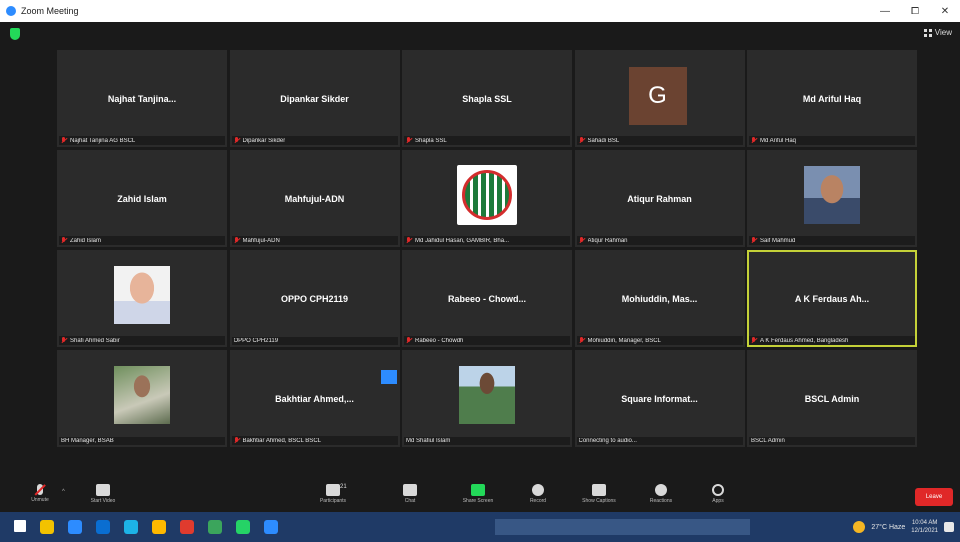 The image size is (960, 542). What do you see at coordinates (142, 240) in the screenshot?
I see `participant-name-tag: Zahid Islam` at bounding box center [142, 240].